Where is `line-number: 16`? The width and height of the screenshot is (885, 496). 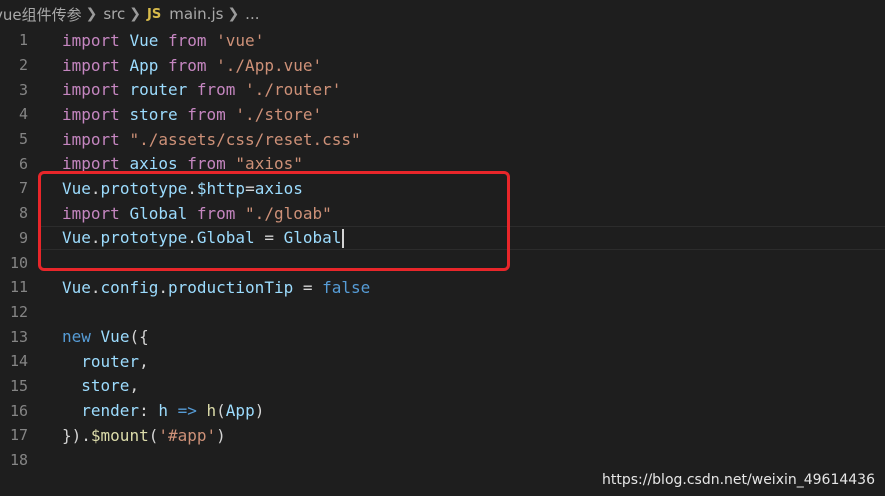 line-number: 16 is located at coordinates (18, 410).